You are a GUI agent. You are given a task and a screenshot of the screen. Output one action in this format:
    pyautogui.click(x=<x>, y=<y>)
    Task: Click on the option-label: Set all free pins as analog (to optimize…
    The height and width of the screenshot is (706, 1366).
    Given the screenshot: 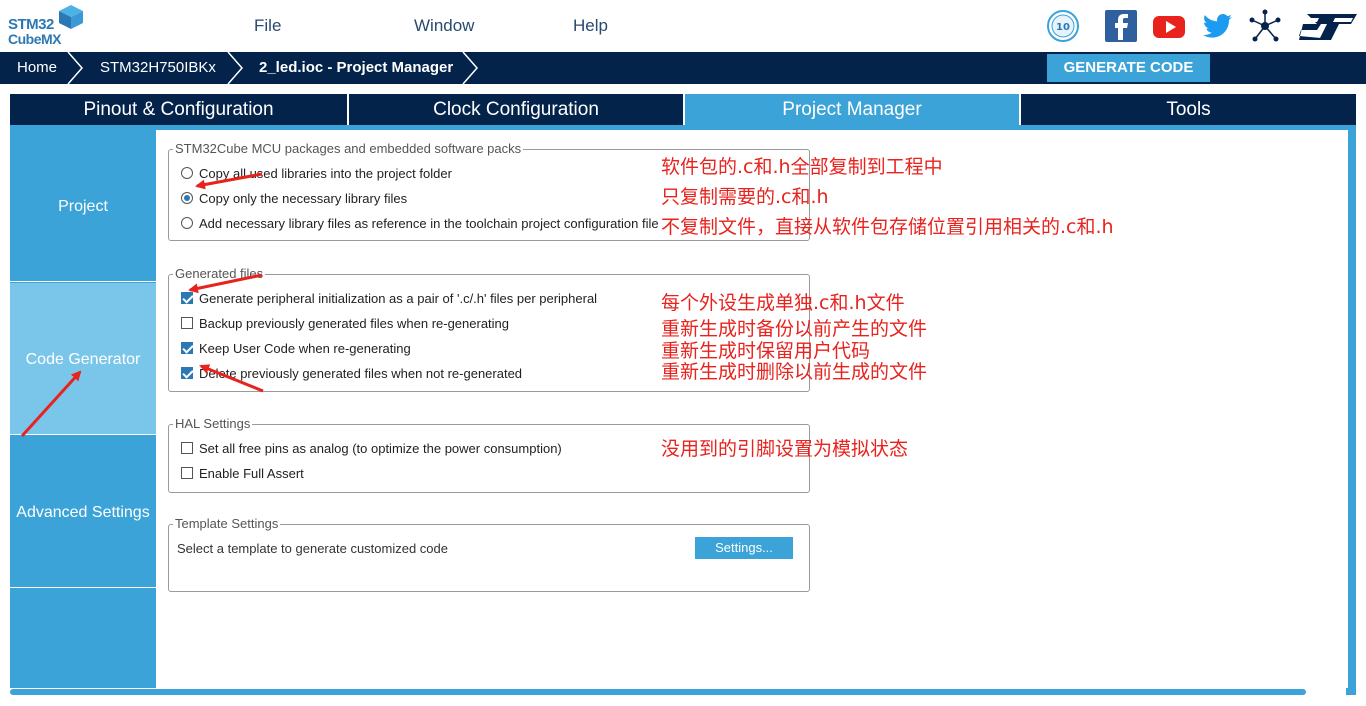 What is the action you would take?
    pyautogui.click(x=380, y=448)
    